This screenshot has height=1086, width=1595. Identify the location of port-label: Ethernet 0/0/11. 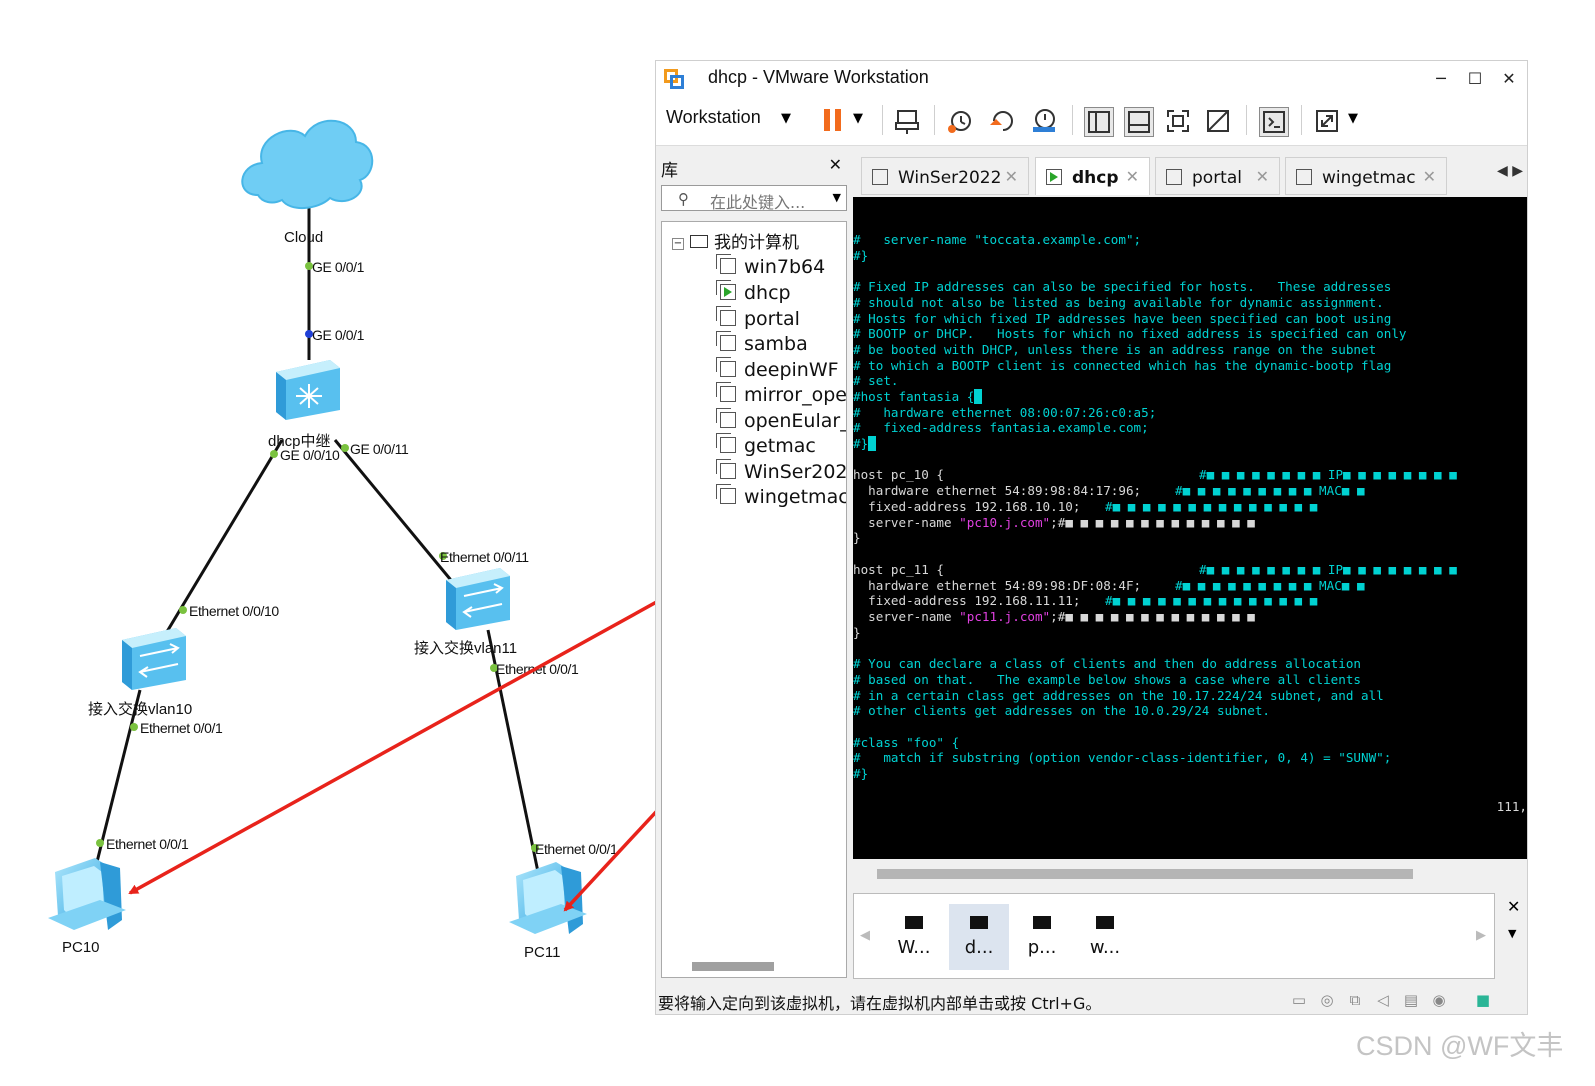
(484, 557).